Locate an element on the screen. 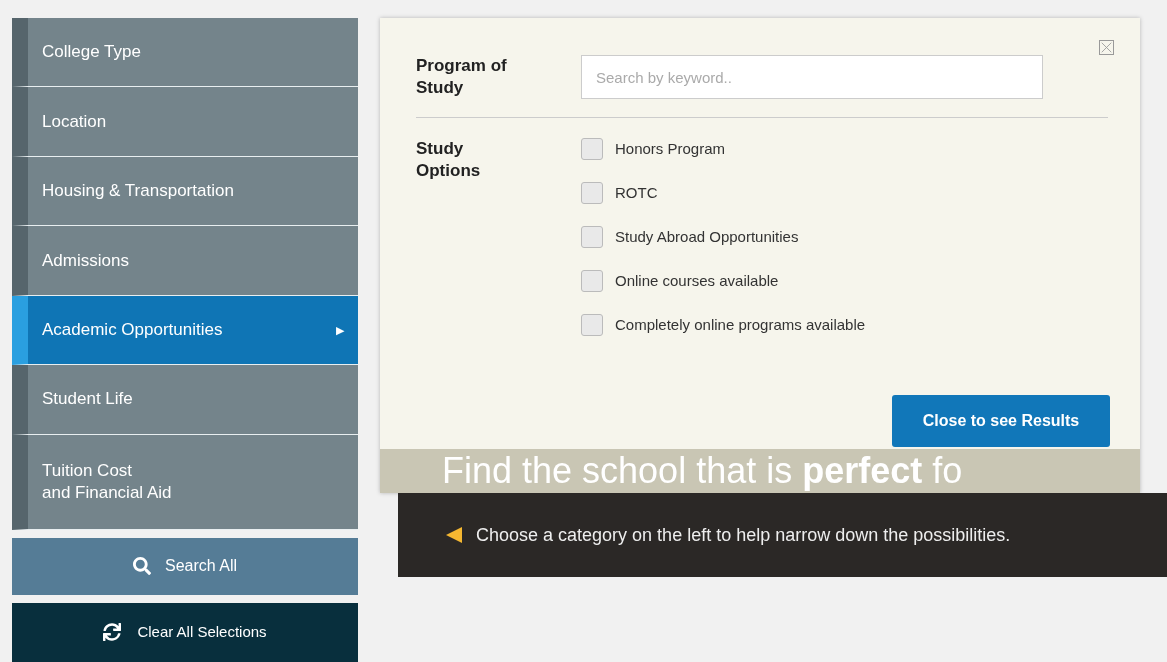 The width and height of the screenshot is (1167, 662). option-label: Online courses available is located at coordinates (697, 280).